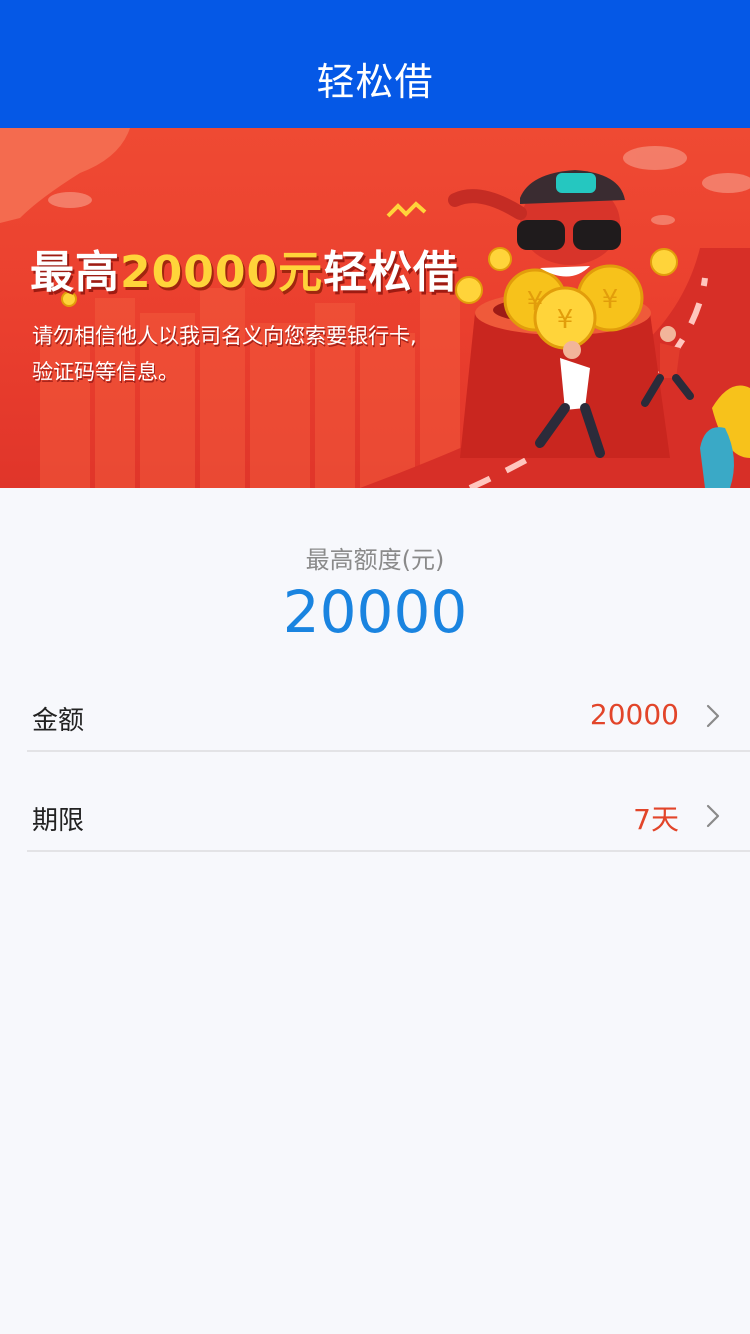 This screenshot has width=750, height=1334. Describe the element at coordinates (406, 209) in the screenshot. I see `squiggle-decoration` at that location.